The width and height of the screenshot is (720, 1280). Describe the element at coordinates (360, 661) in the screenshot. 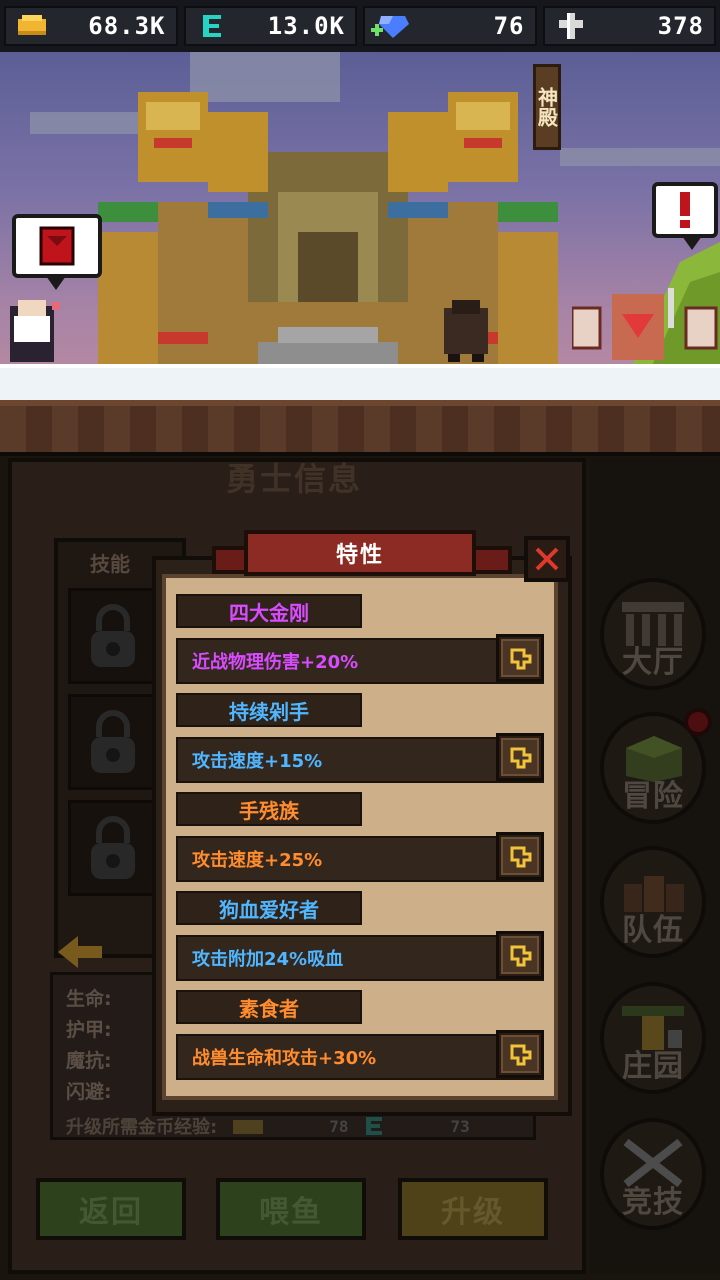

I see `trait-effect: 近战物理伤害+20%` at that location.